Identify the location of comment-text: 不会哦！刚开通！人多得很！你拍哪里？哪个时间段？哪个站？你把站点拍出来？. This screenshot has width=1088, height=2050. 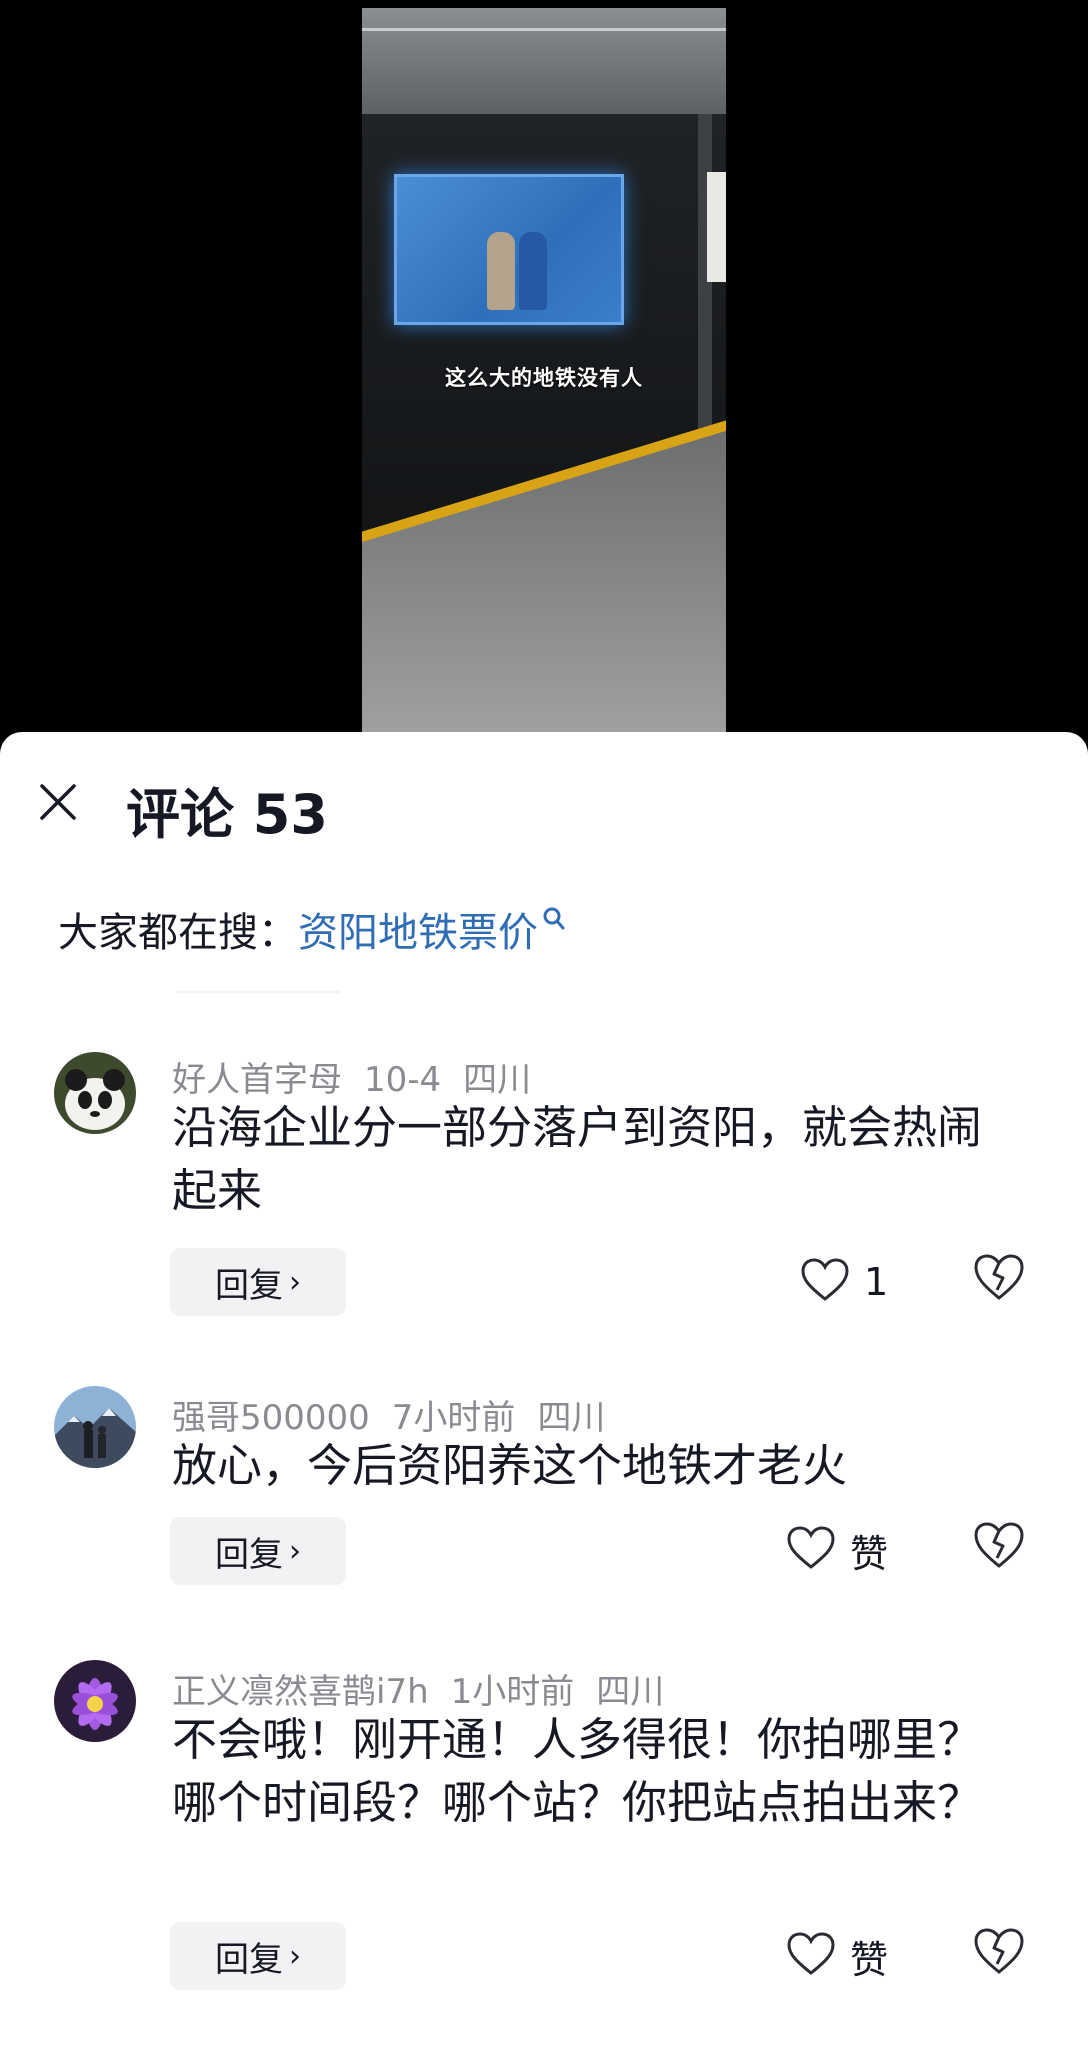
(577, 1771).